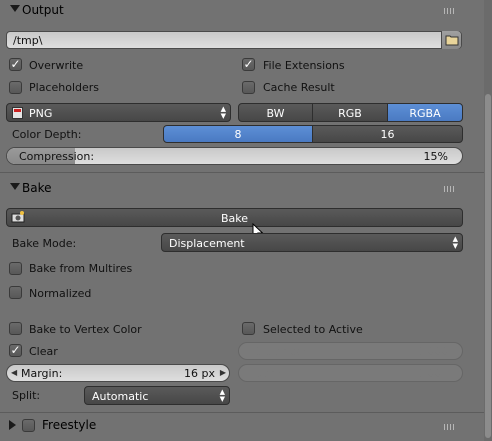 The height and width of the screenshot is (441, 492). What do you see at coordinates (43, 351) in the screenshot?
I see `clear-label: Clear` at bounding box center [43, 351].